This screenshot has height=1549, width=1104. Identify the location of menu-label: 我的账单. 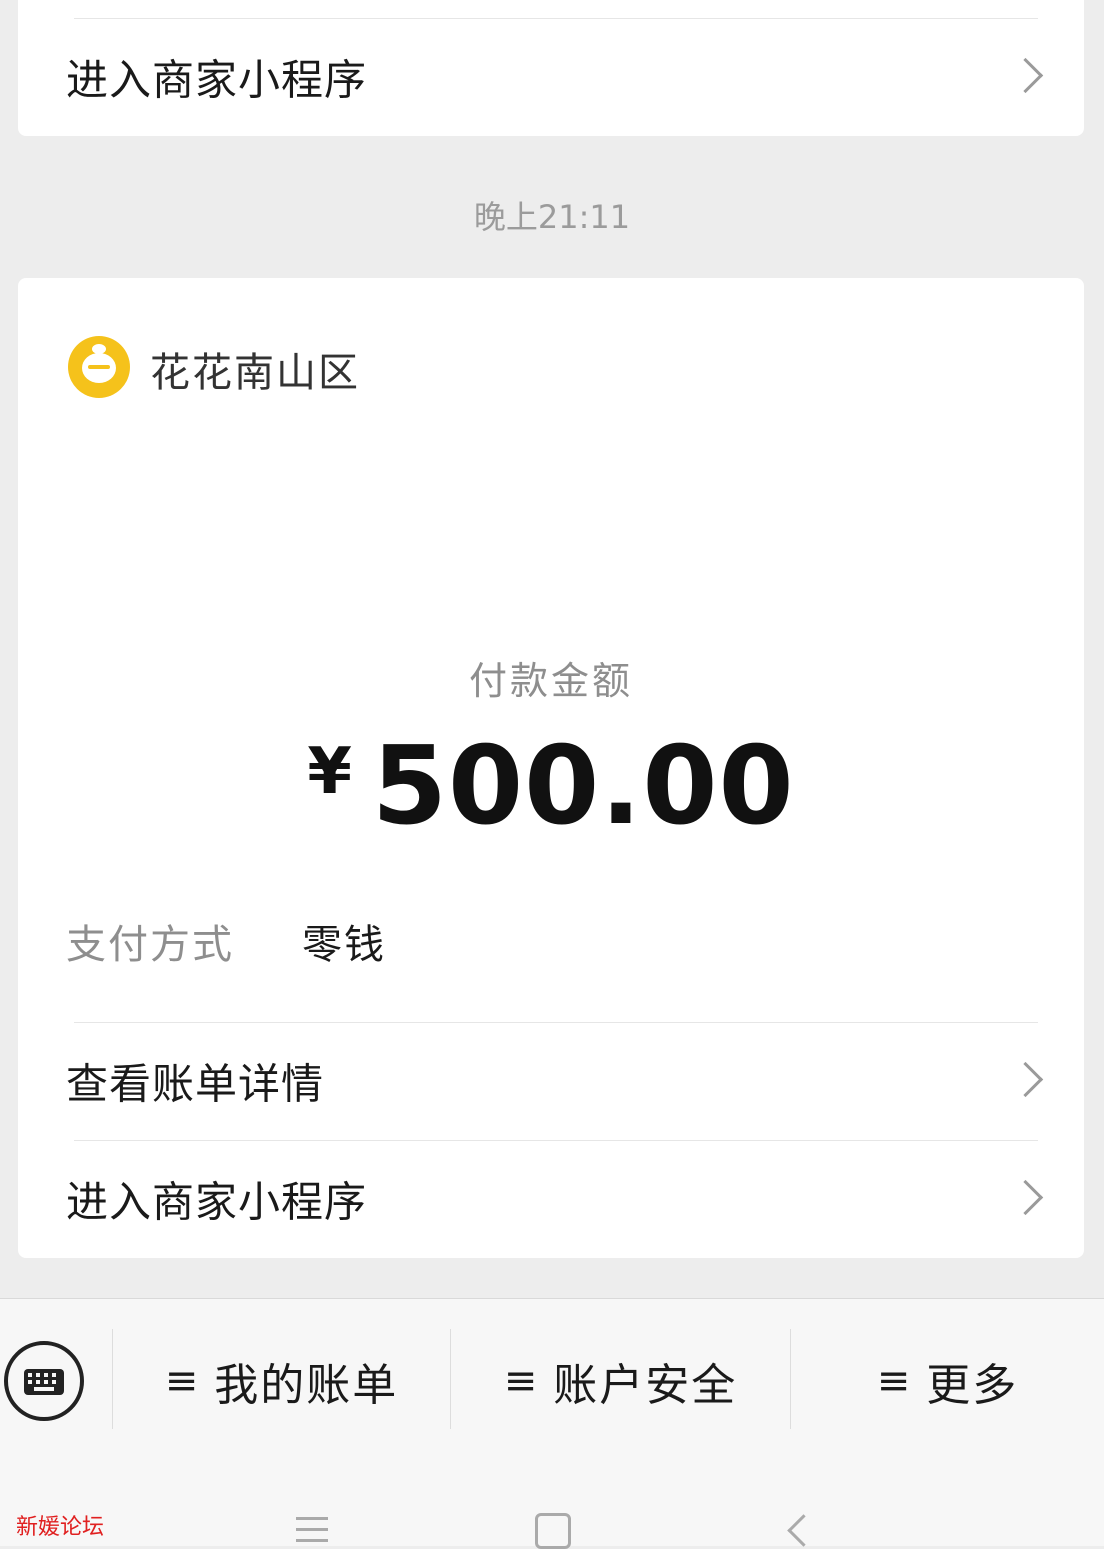
(306, 1385).